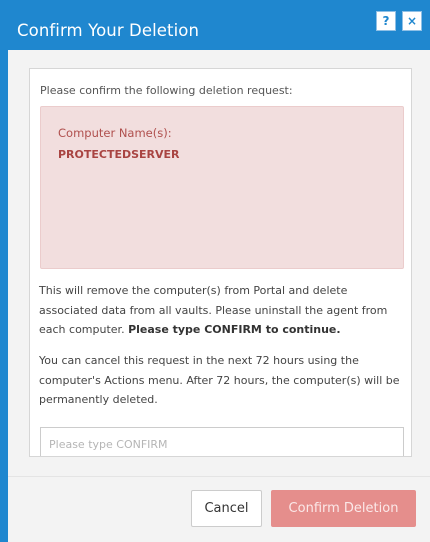 This screenshot has height=542, width=430. Describe the element at coordinates (386, 21) in the screenshot. I see `help-icon: ?` at that location.